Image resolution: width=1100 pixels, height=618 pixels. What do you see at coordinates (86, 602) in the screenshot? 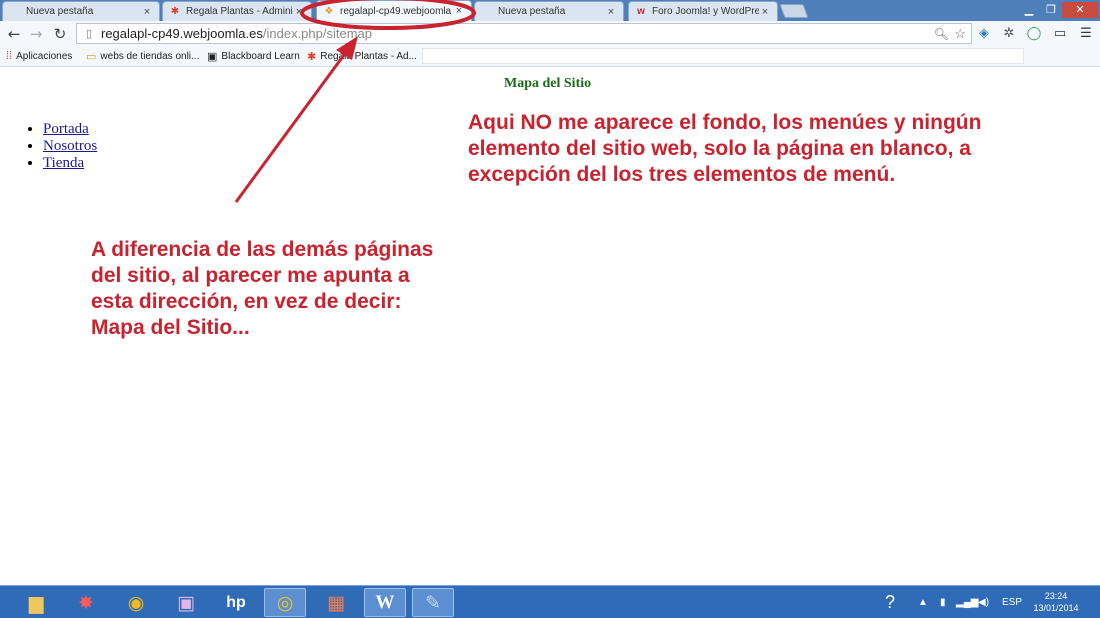
I see `games-icon: ✸` at bounding box center [86, 602].